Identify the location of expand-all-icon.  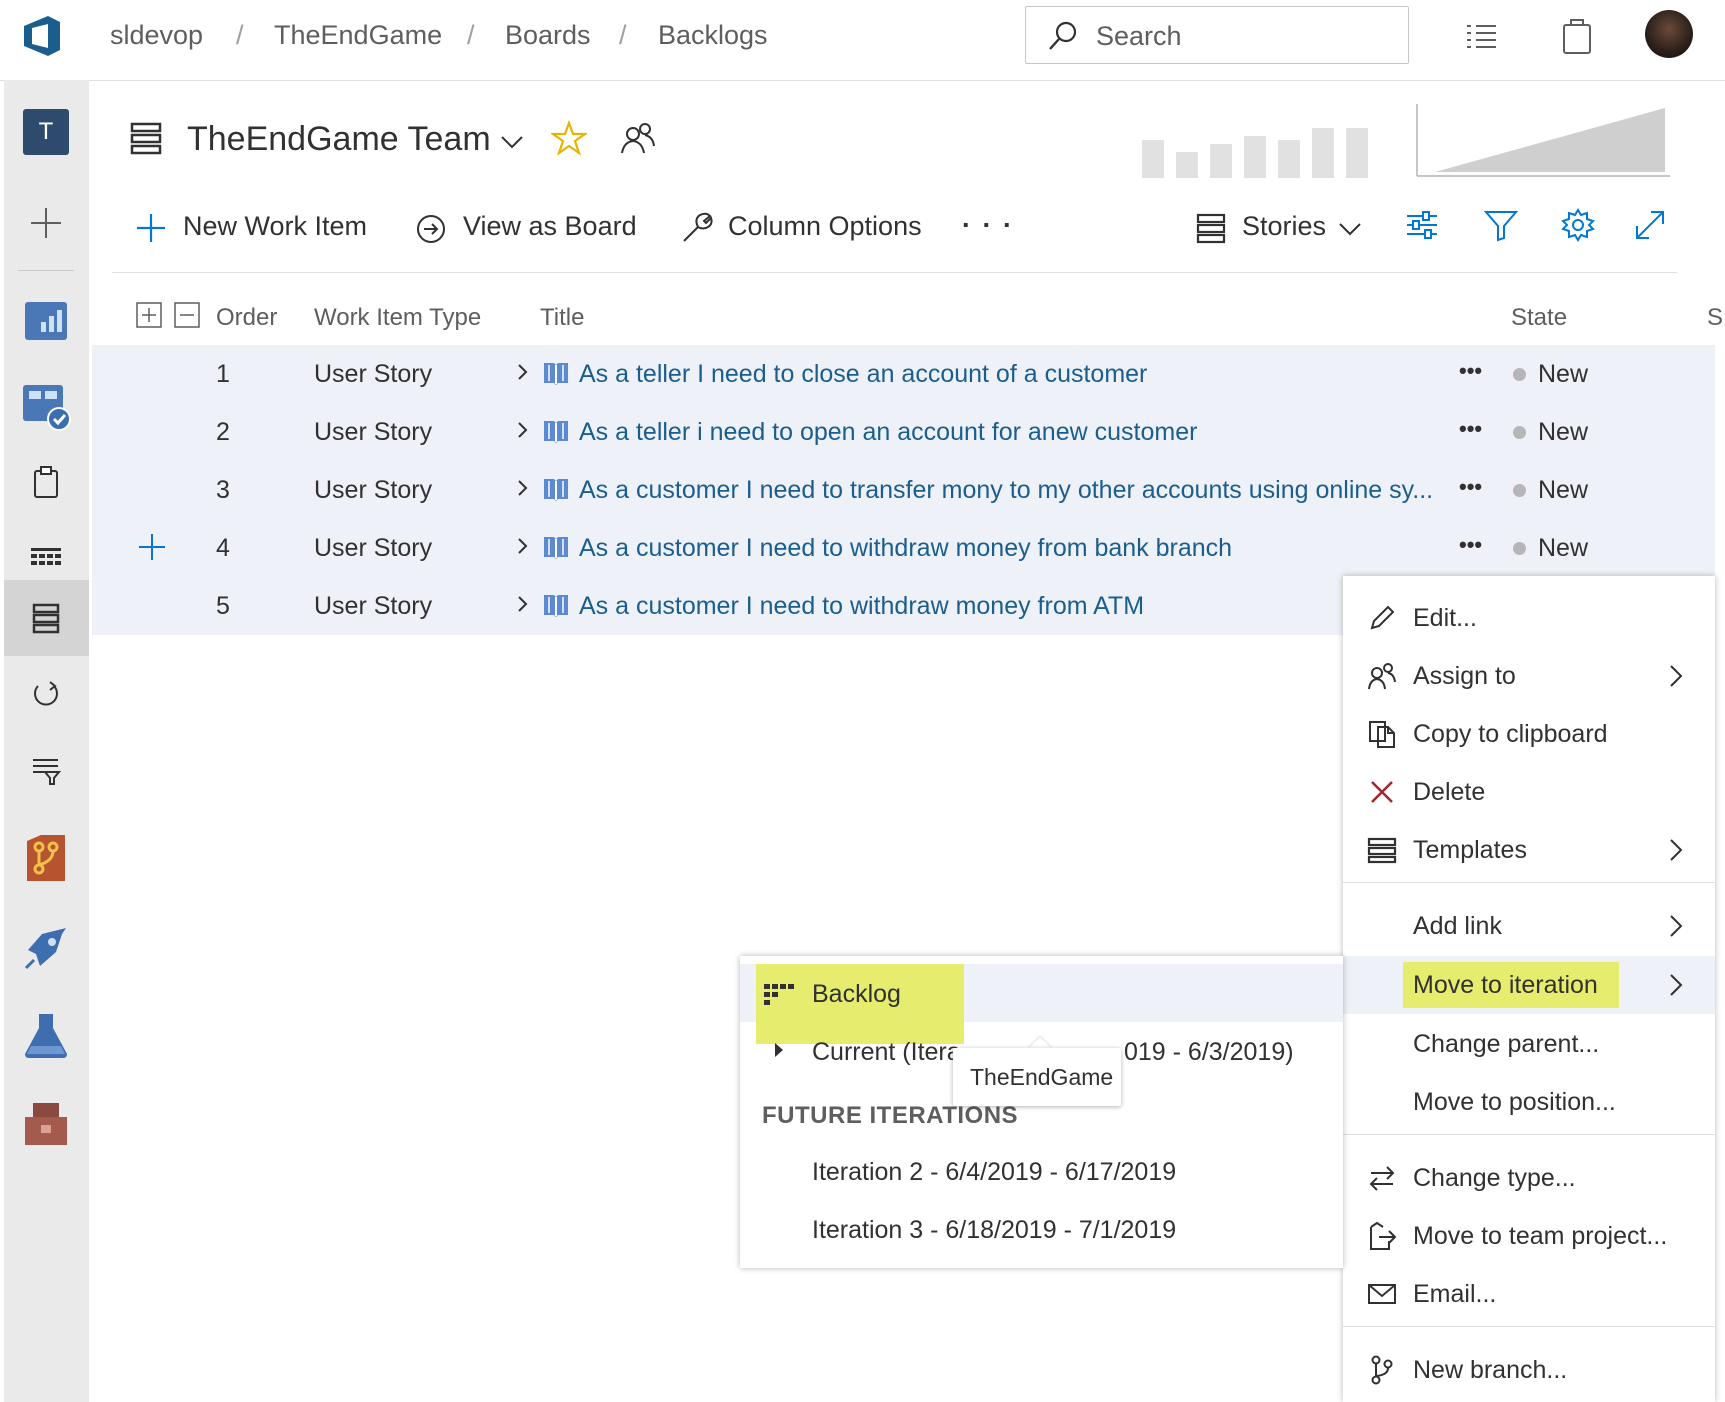
(149, 317).